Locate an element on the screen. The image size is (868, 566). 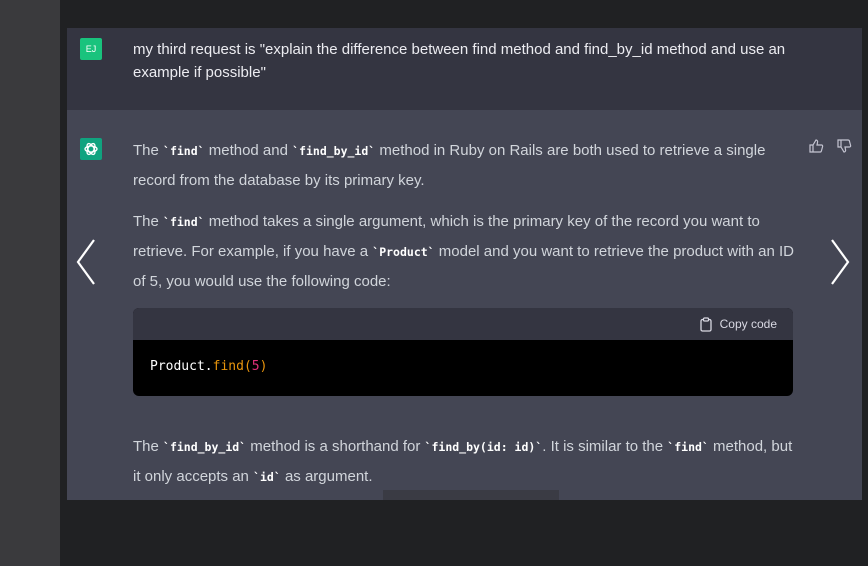
code-block-header: Copy code is located at coordinates (463, 324).